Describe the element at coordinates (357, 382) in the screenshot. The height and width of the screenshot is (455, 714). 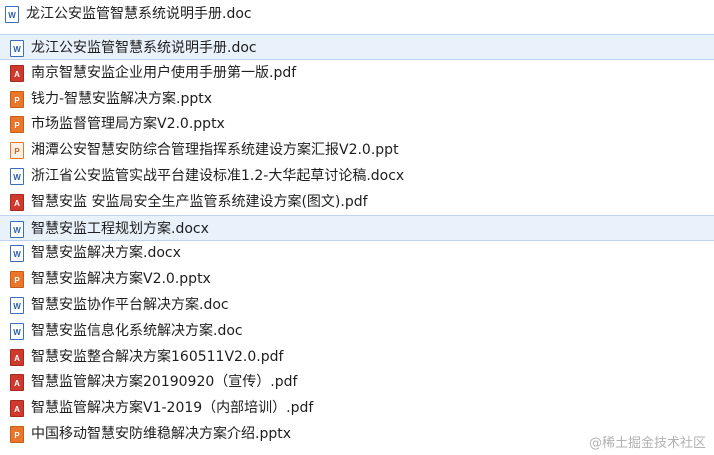
I see `file-row: A 智慧监管解决方案20190920（宣传）.pdf` at that location.